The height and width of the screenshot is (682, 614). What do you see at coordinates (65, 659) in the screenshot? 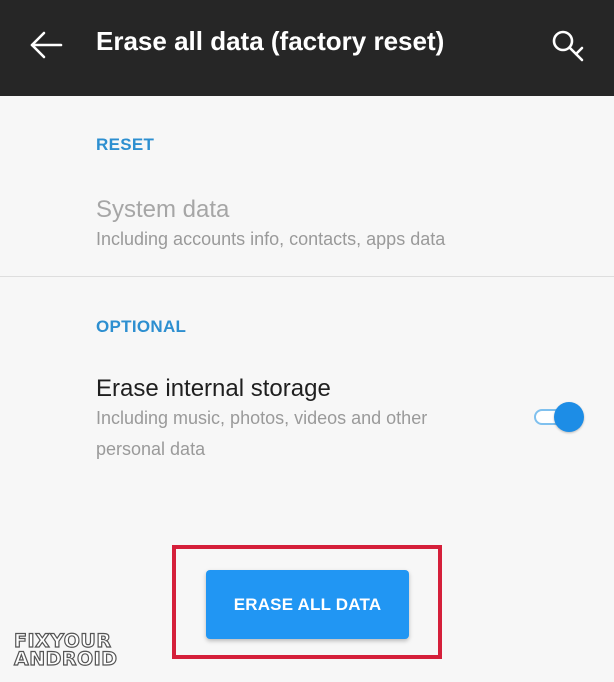
I see `watermark-line2: ANDROID` at bounding box center [65, 659].